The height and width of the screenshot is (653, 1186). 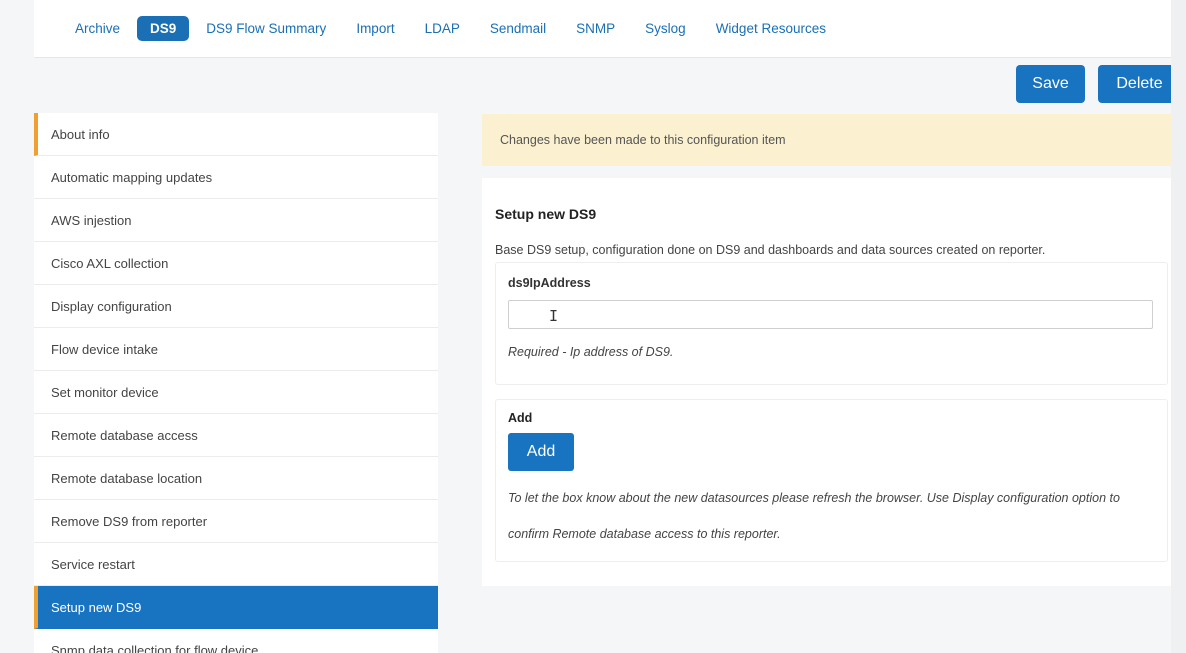 What do you see at coordinates (97, 28) in the screenshot?
I see `tab-archive: Archive` at bounding box center [97, 28].